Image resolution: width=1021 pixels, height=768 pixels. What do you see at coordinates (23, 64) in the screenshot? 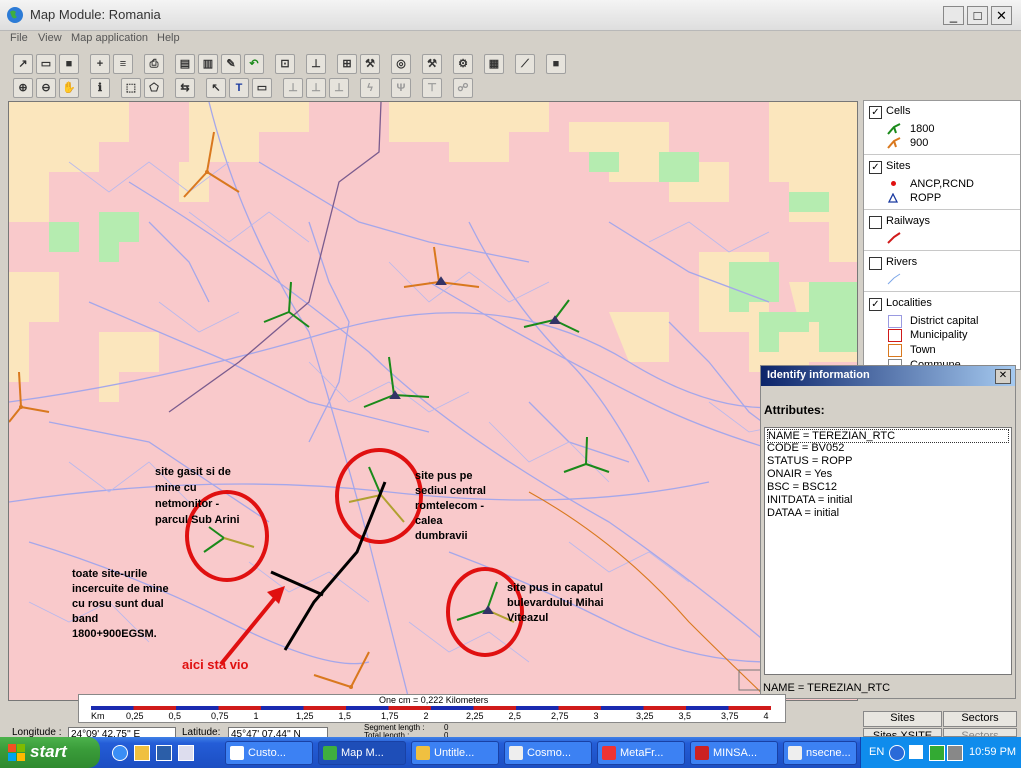
I see `exit-icon: ↗` at bounding box center [23, 64].